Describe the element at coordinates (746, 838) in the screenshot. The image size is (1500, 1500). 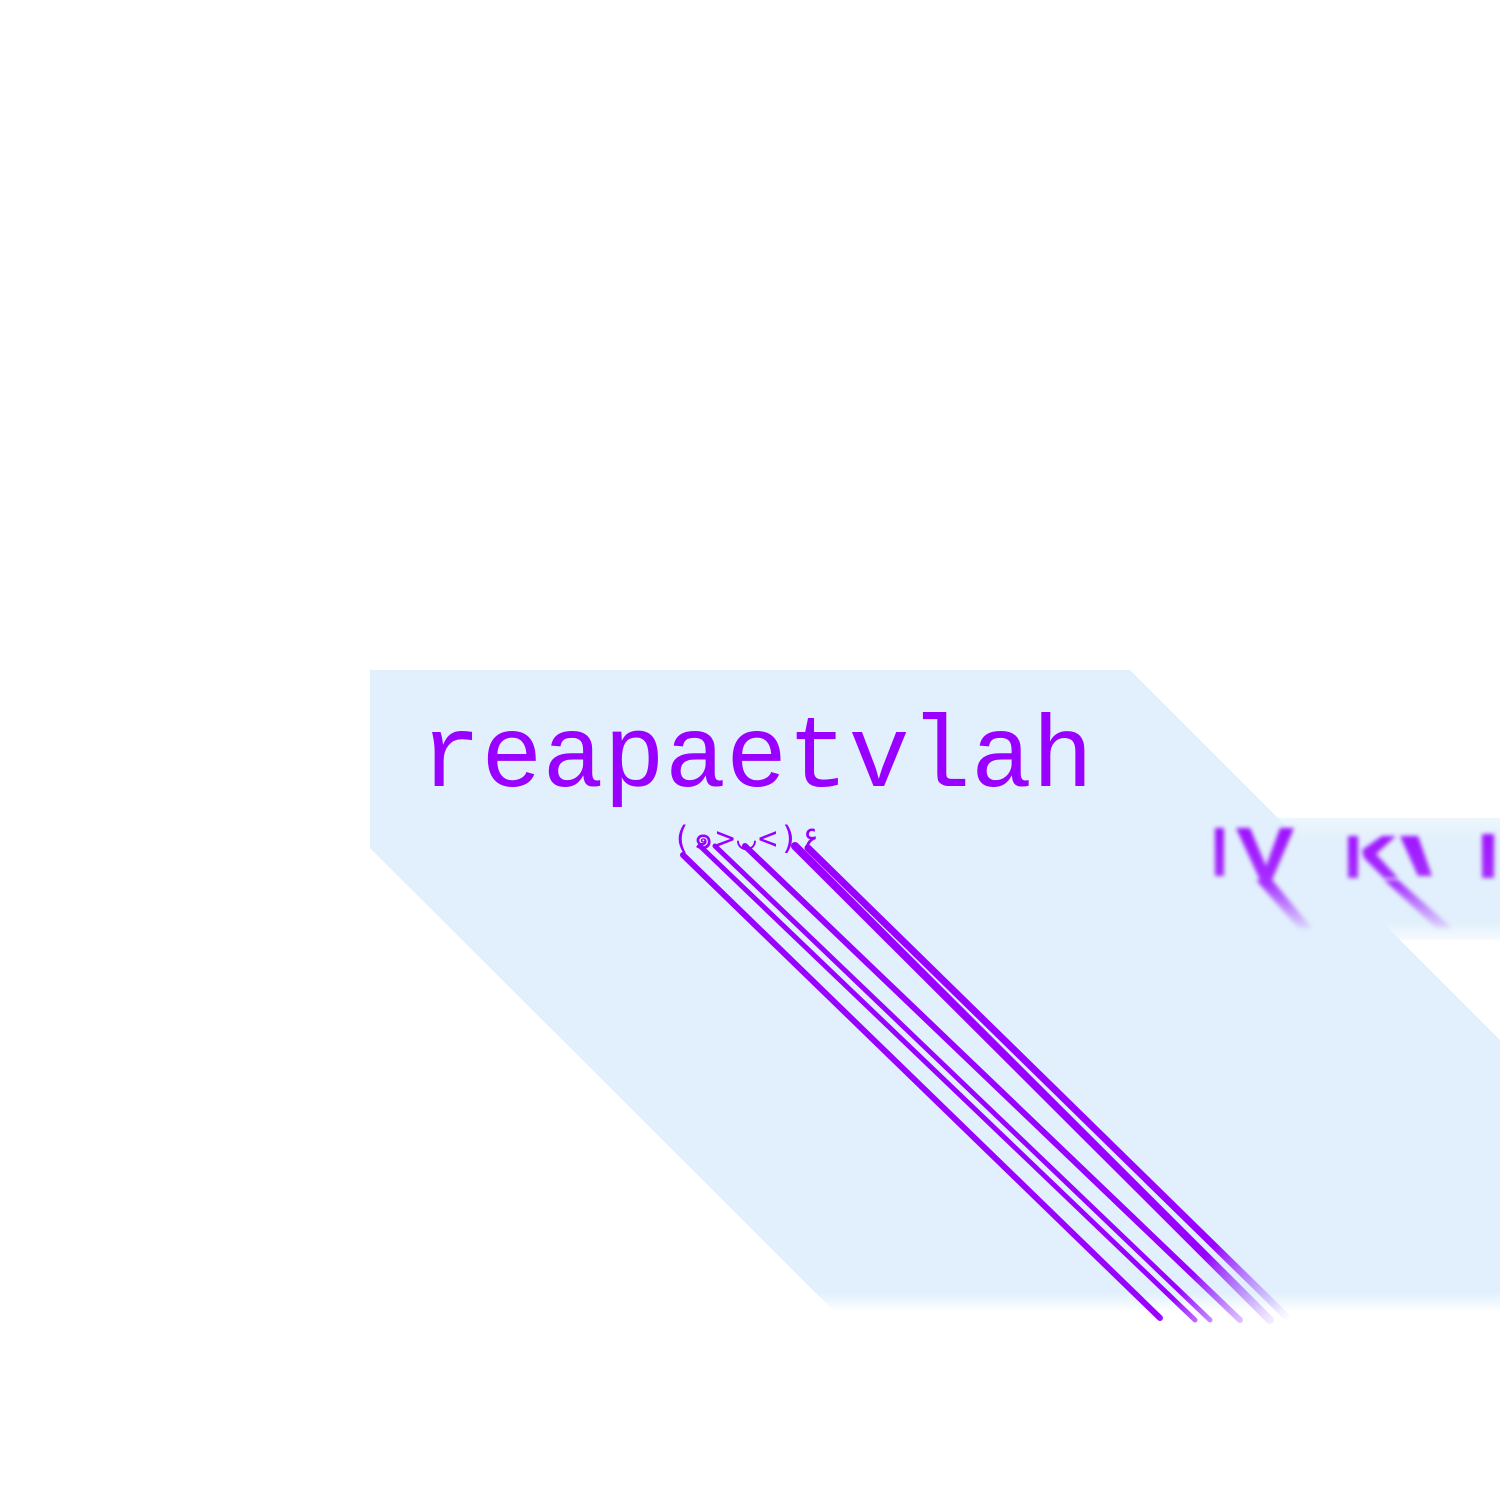
I see `kaomoji-text: (๑>◡<)۶` at that location.